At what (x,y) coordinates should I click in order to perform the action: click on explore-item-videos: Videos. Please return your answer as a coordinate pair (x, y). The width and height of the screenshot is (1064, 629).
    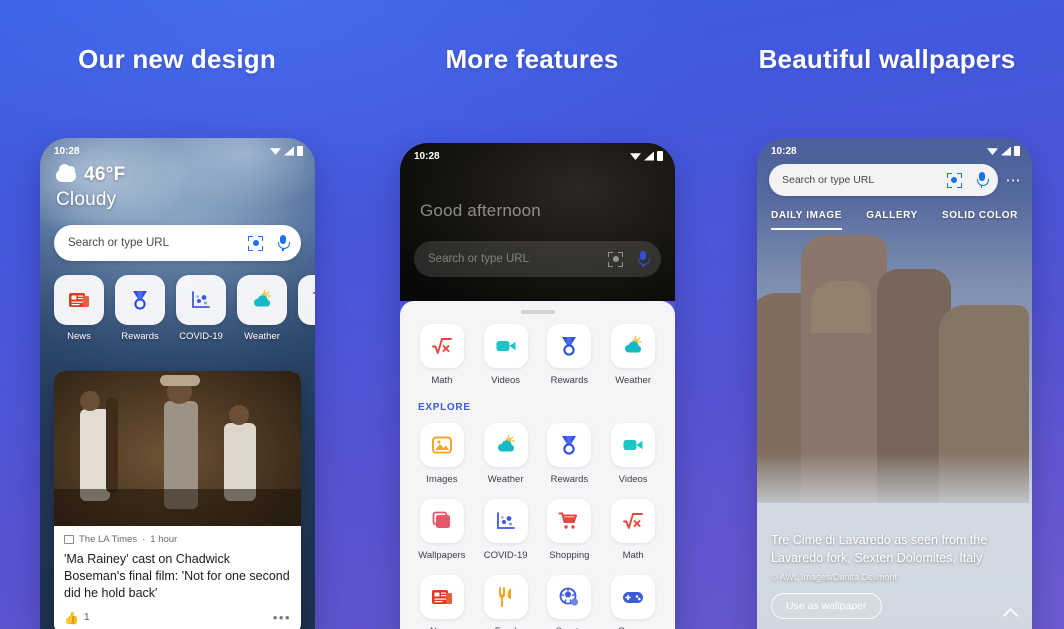
    Looking at the image, I should click on (633, 454).